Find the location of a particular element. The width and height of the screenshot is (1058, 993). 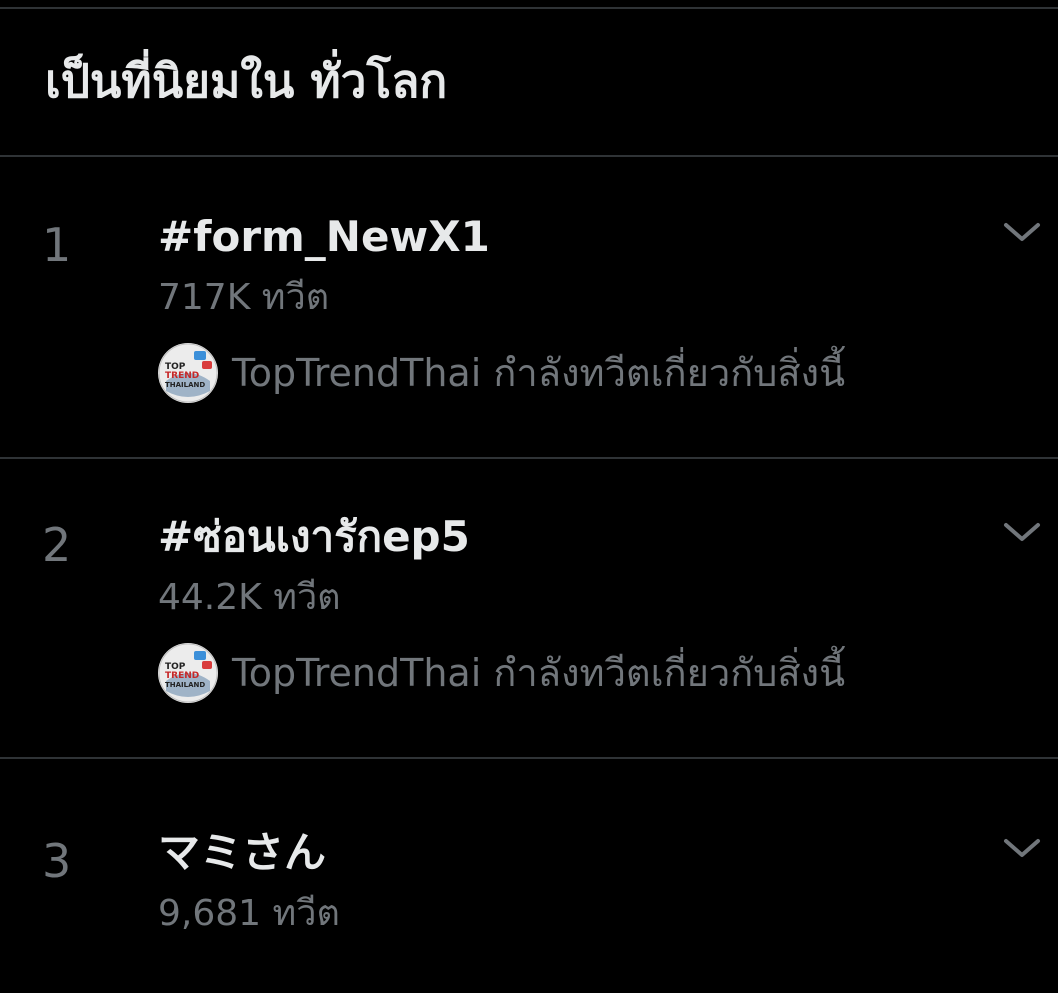

trend-tweet-count: 9,681 ทวีต is located at coordinates (249, 913).